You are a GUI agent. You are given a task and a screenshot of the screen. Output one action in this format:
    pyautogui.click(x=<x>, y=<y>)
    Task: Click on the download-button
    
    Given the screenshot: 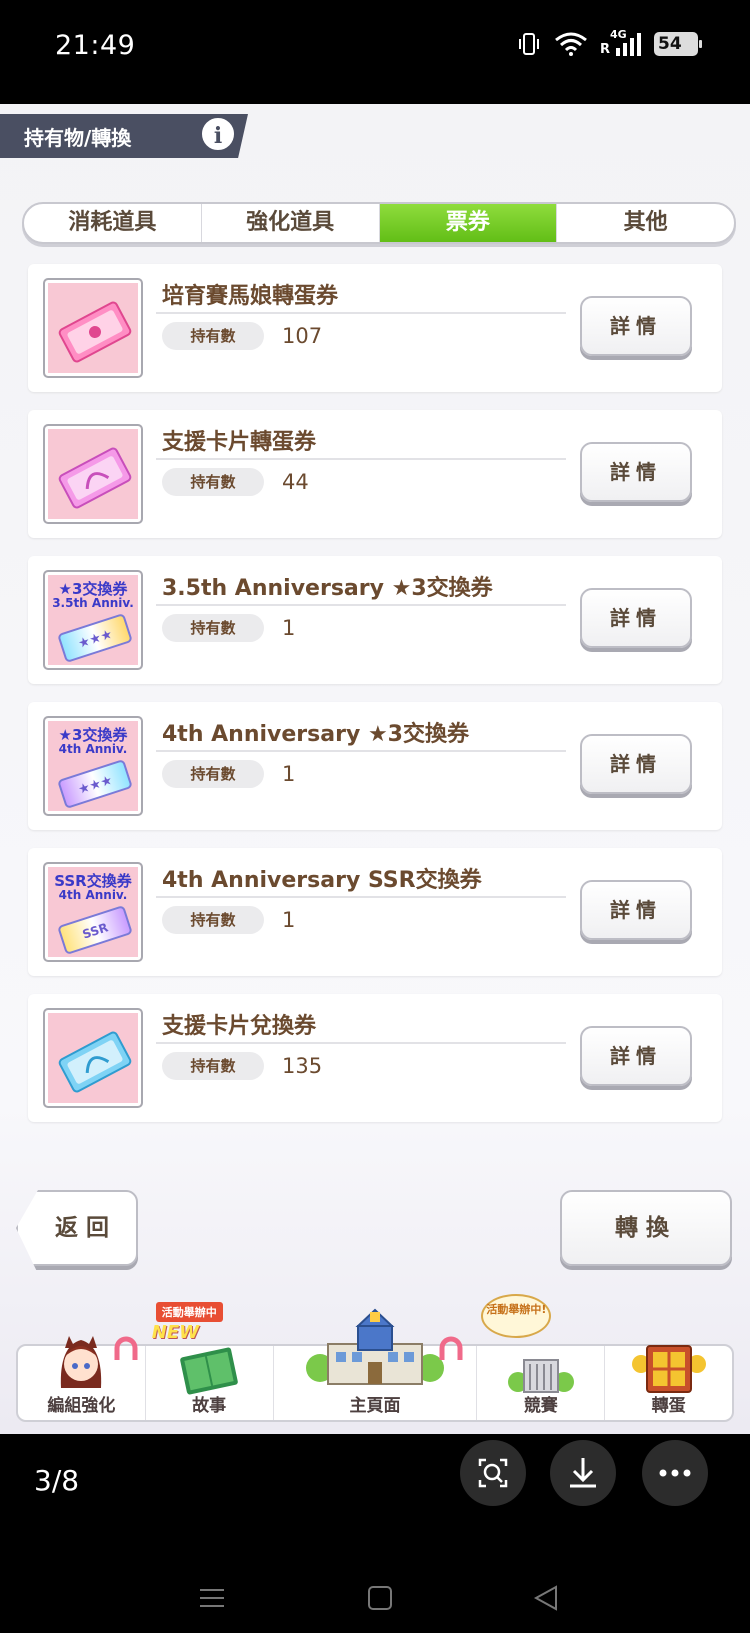 What is the action you would take?
    pyautogui.click(x=583, y=1473)
    